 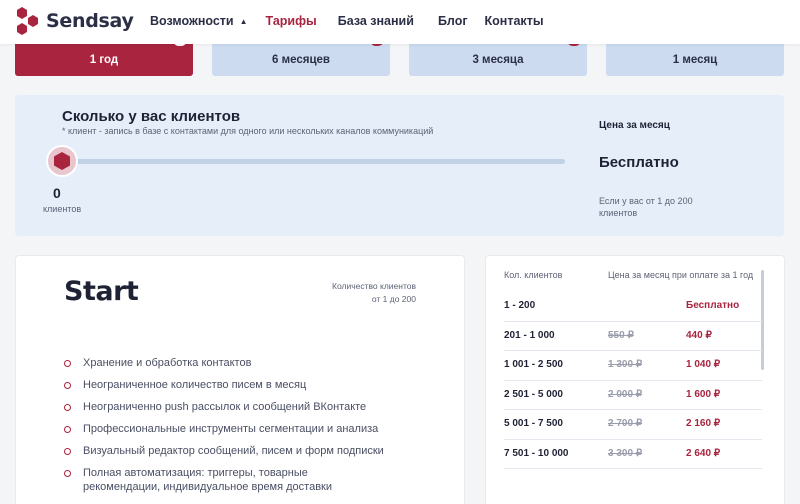 I want to click on table-row: 1 001 - 2 500 1 300 ₽ 1 040 ₽, so click(x=633, y=366).